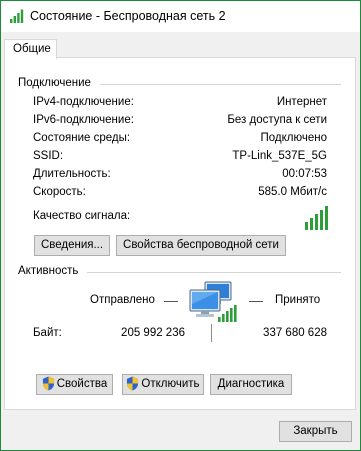 The image size is (361, 451). What do you see at coordinates (82, 216) in the screenshot?
I see `signal-quality-label: Качество сигнала:` at bounding box center [82, 216].